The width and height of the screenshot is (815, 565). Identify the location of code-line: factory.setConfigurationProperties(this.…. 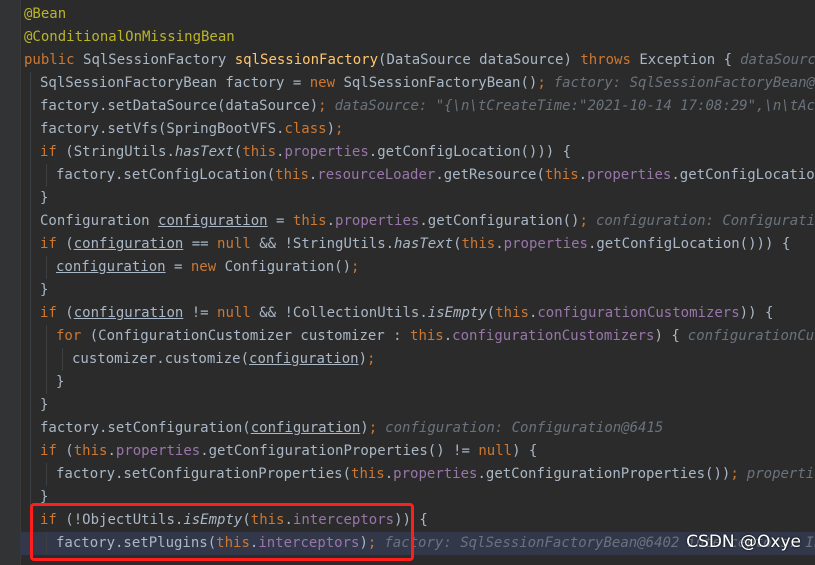
(419, 474).